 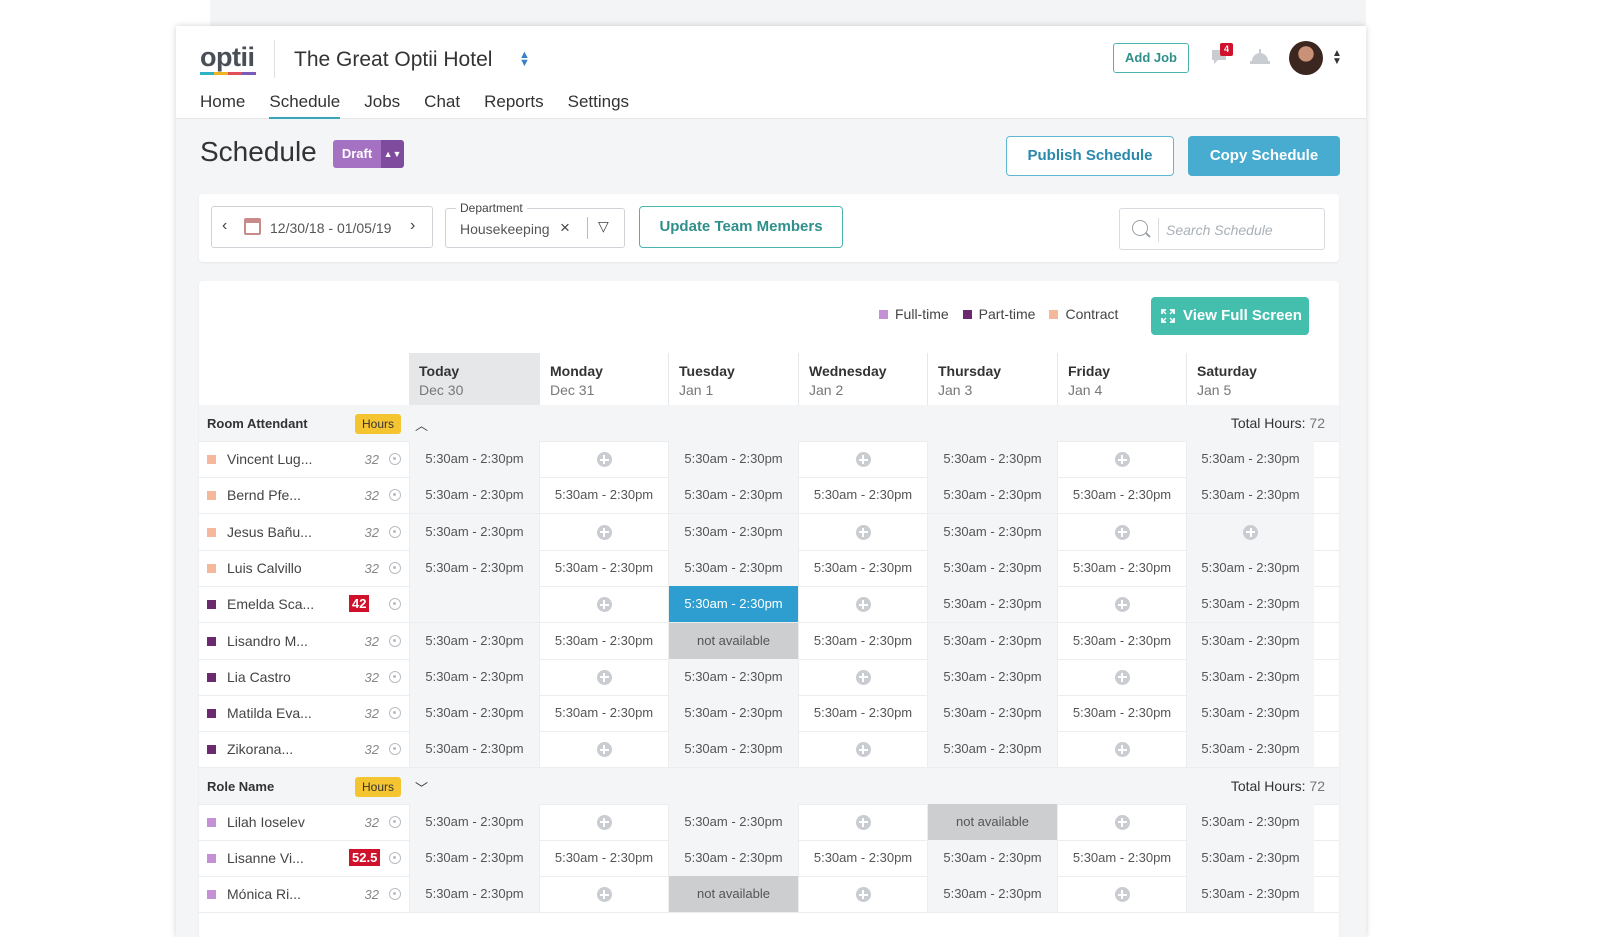 What do you see at coordinates (741, 227) in the screenshot?
I see `update-team-members-button: Update Team Members` at bounding box center [741, 227].